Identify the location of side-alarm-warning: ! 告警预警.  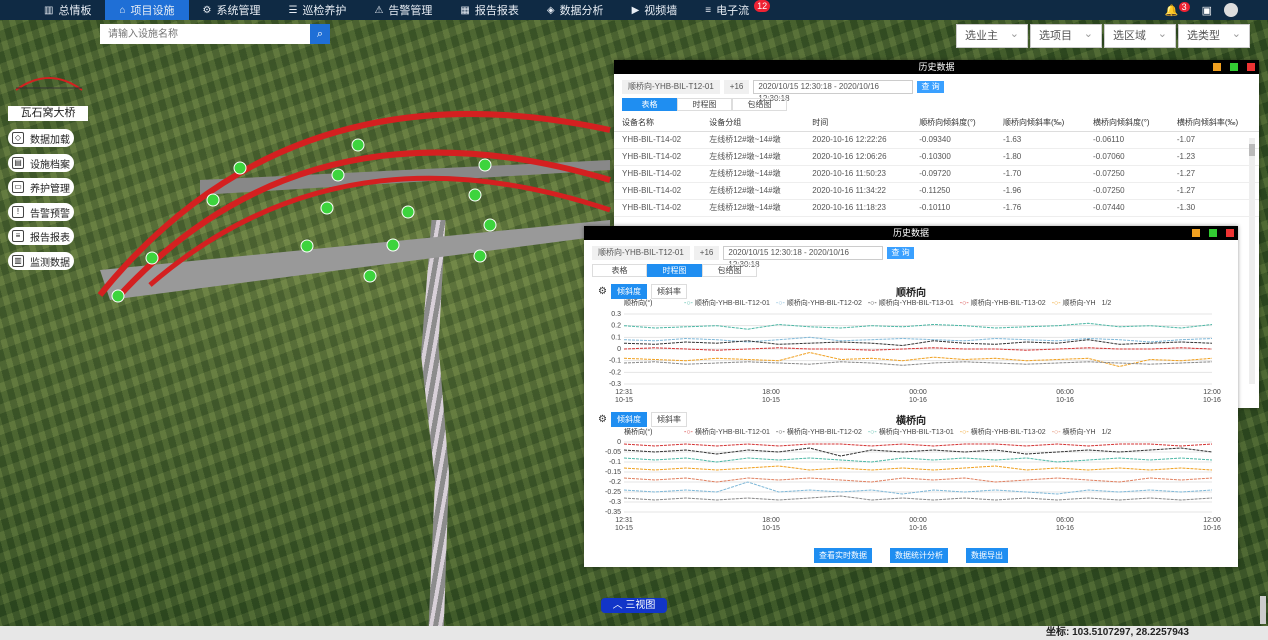
(41, 212).